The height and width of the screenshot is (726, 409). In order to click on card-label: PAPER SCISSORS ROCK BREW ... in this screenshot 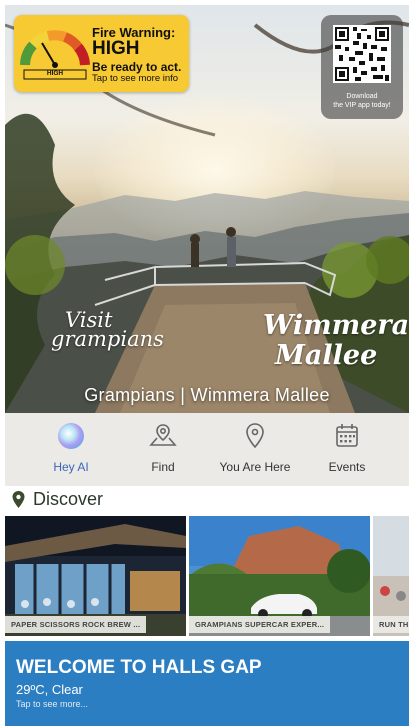, I will do `click(76, 624)`.